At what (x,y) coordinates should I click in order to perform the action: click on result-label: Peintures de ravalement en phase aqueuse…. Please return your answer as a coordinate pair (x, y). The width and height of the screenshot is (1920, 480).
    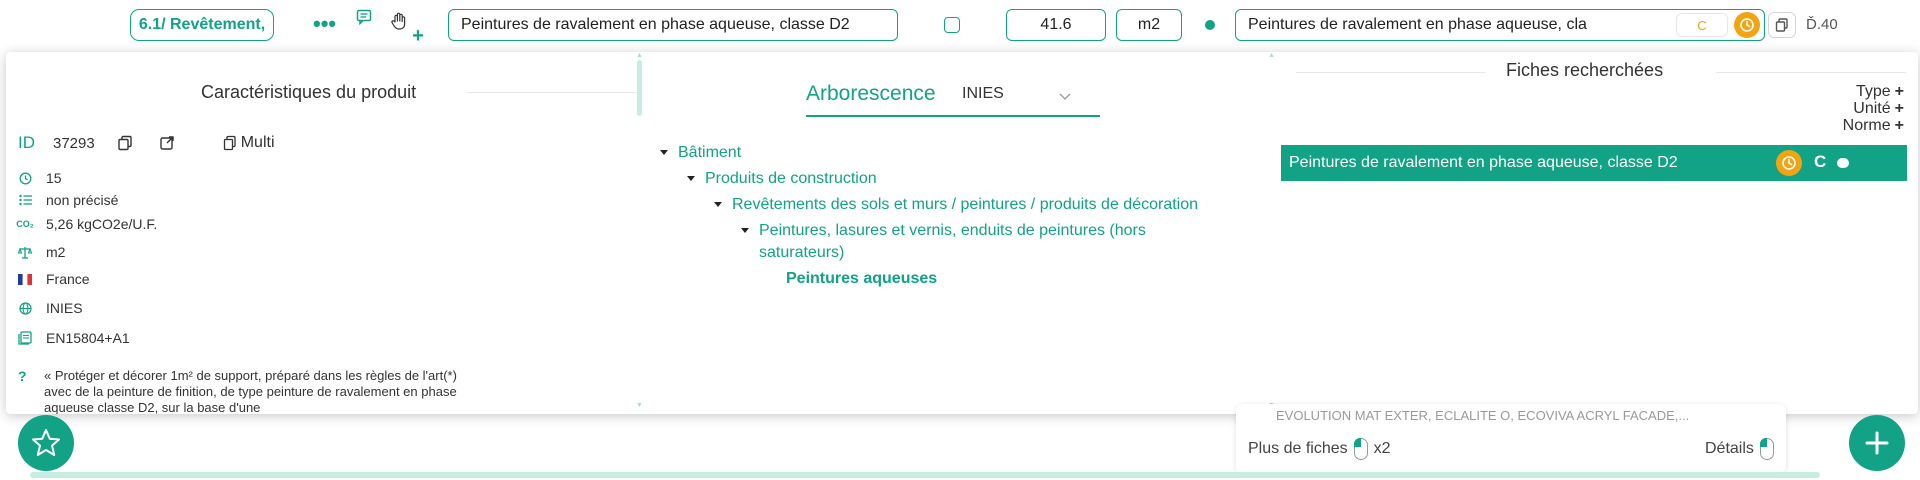
    Looking at the image, I should click on (1483, 163).